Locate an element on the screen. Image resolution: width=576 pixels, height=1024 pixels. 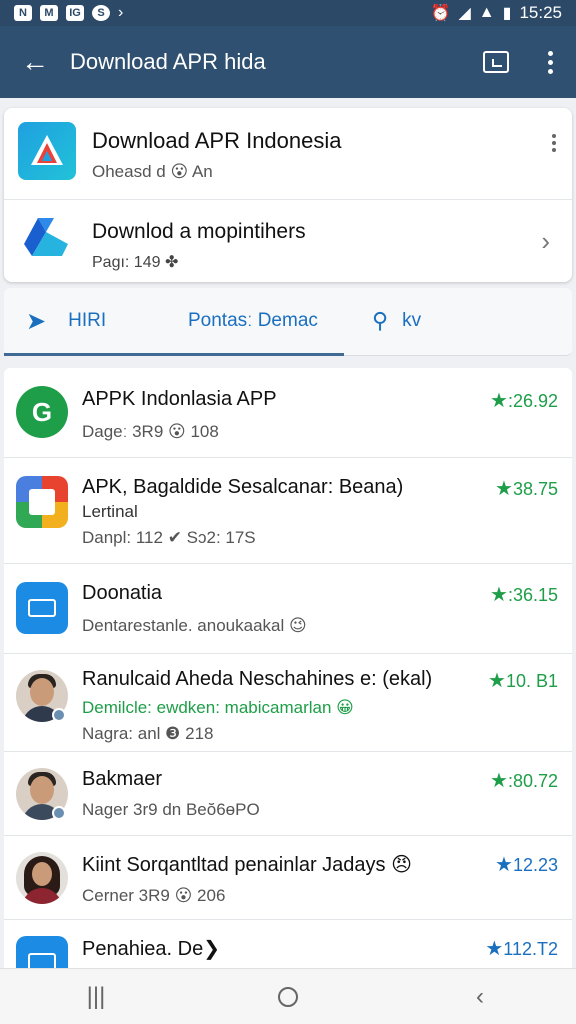
rating-value: 12.23 is located at coordinates (535, 865).